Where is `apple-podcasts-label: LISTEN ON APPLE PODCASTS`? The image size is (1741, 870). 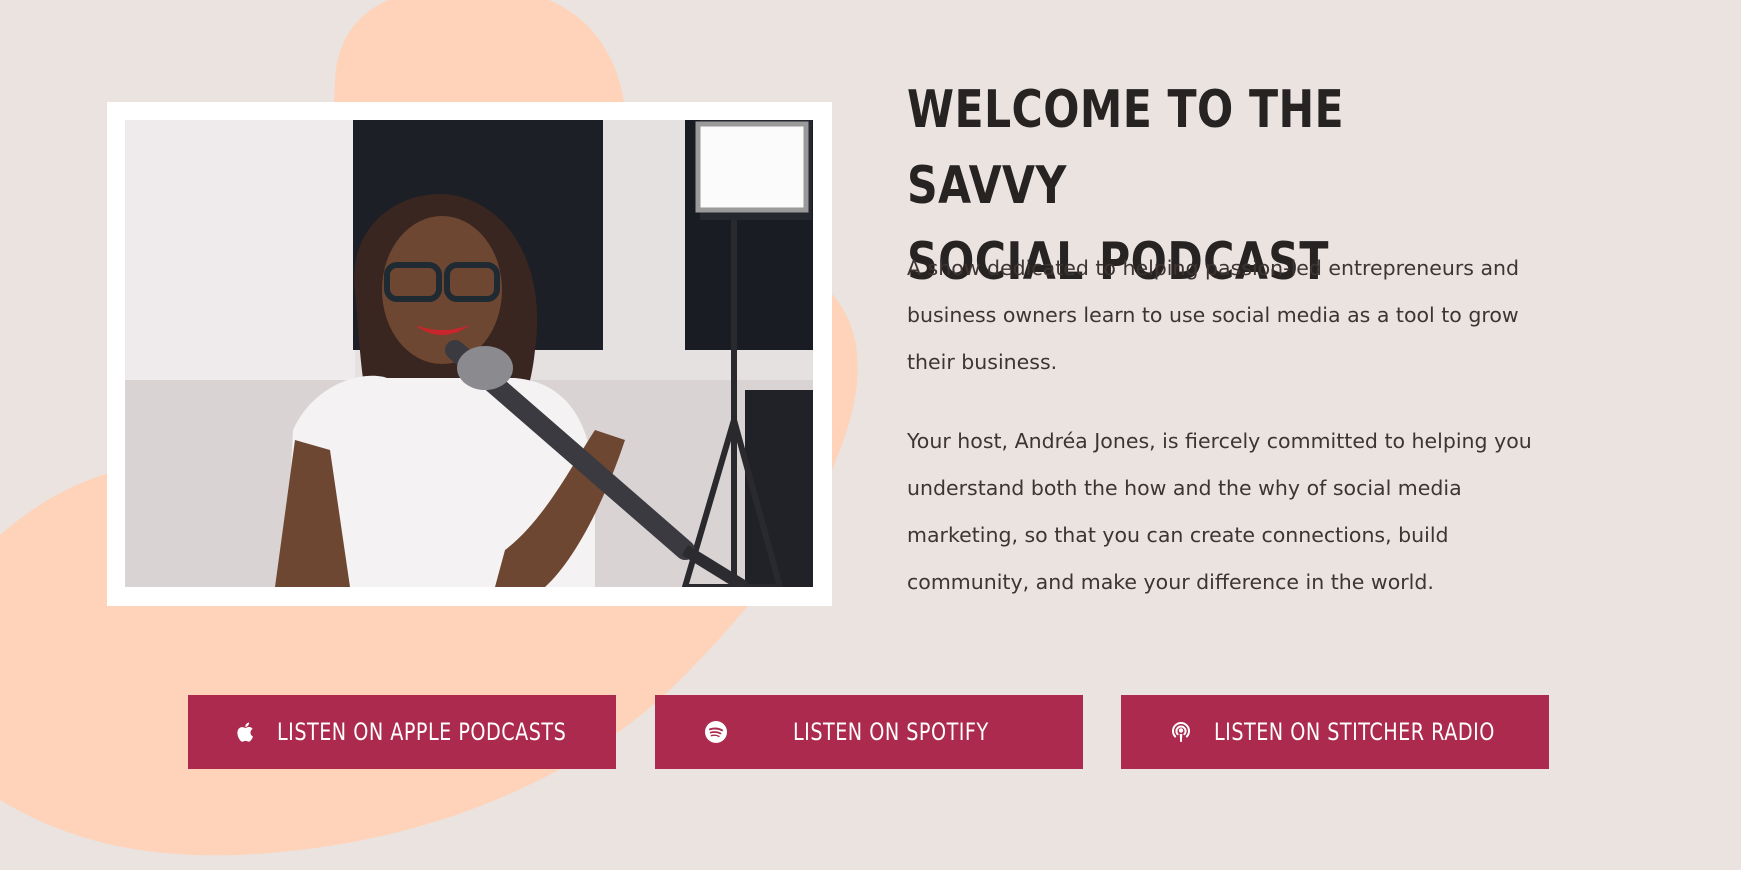 apple-podcasts-label: LISTEN ON APPLE PODCASTS is located at coordinates (422, 732).